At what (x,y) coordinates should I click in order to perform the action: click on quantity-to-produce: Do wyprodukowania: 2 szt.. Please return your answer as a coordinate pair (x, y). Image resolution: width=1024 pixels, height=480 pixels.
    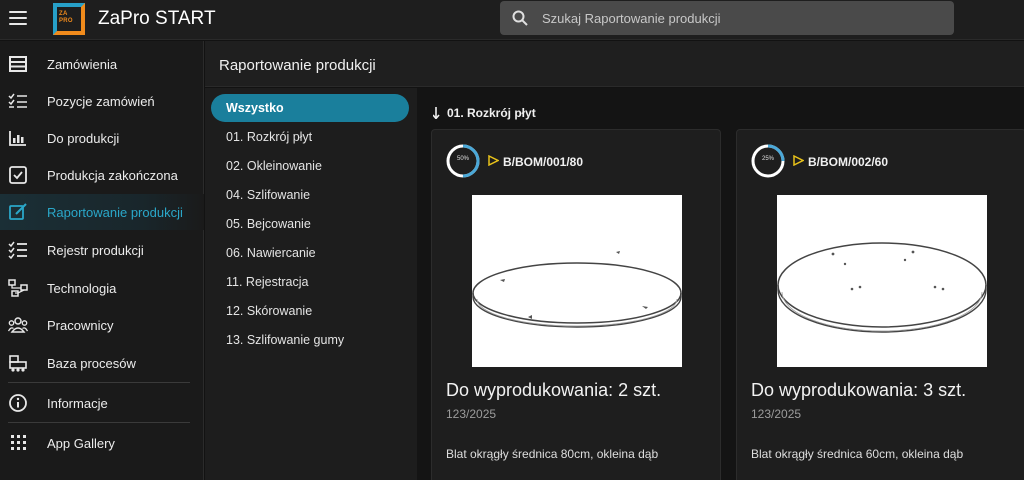
    Looking at the image, I should click on (554, 390).